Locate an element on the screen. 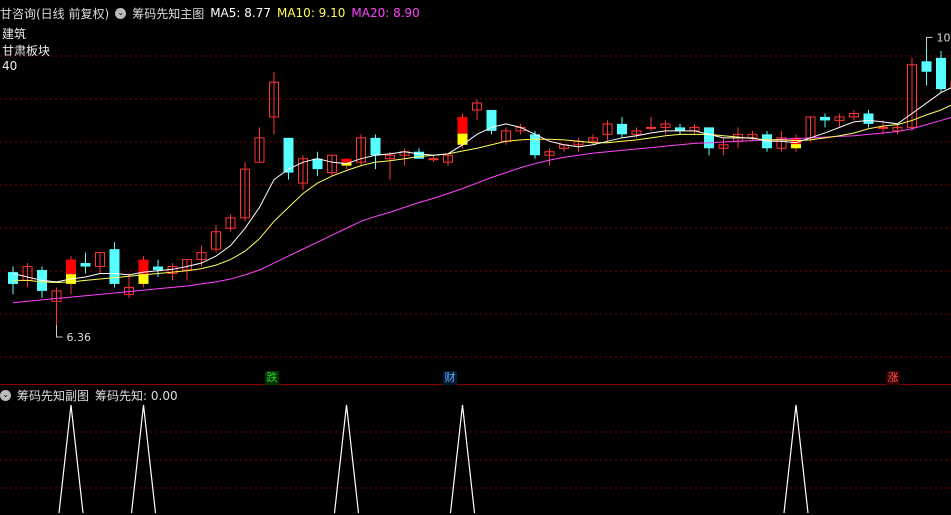 This screenshot has height=515, width=951. marker-die: 跌 is located at coordinates (272, 378).